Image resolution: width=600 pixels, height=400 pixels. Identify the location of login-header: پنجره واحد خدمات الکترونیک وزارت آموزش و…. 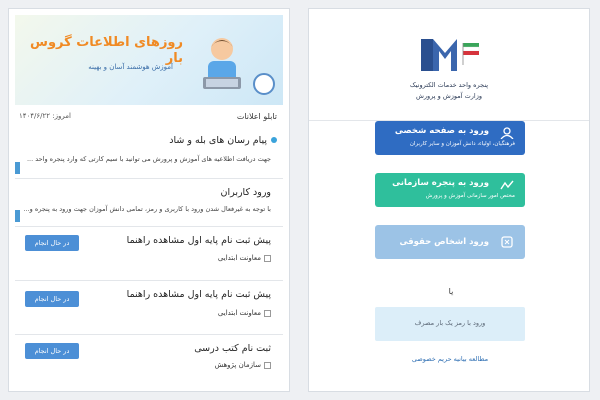
(449, 65).